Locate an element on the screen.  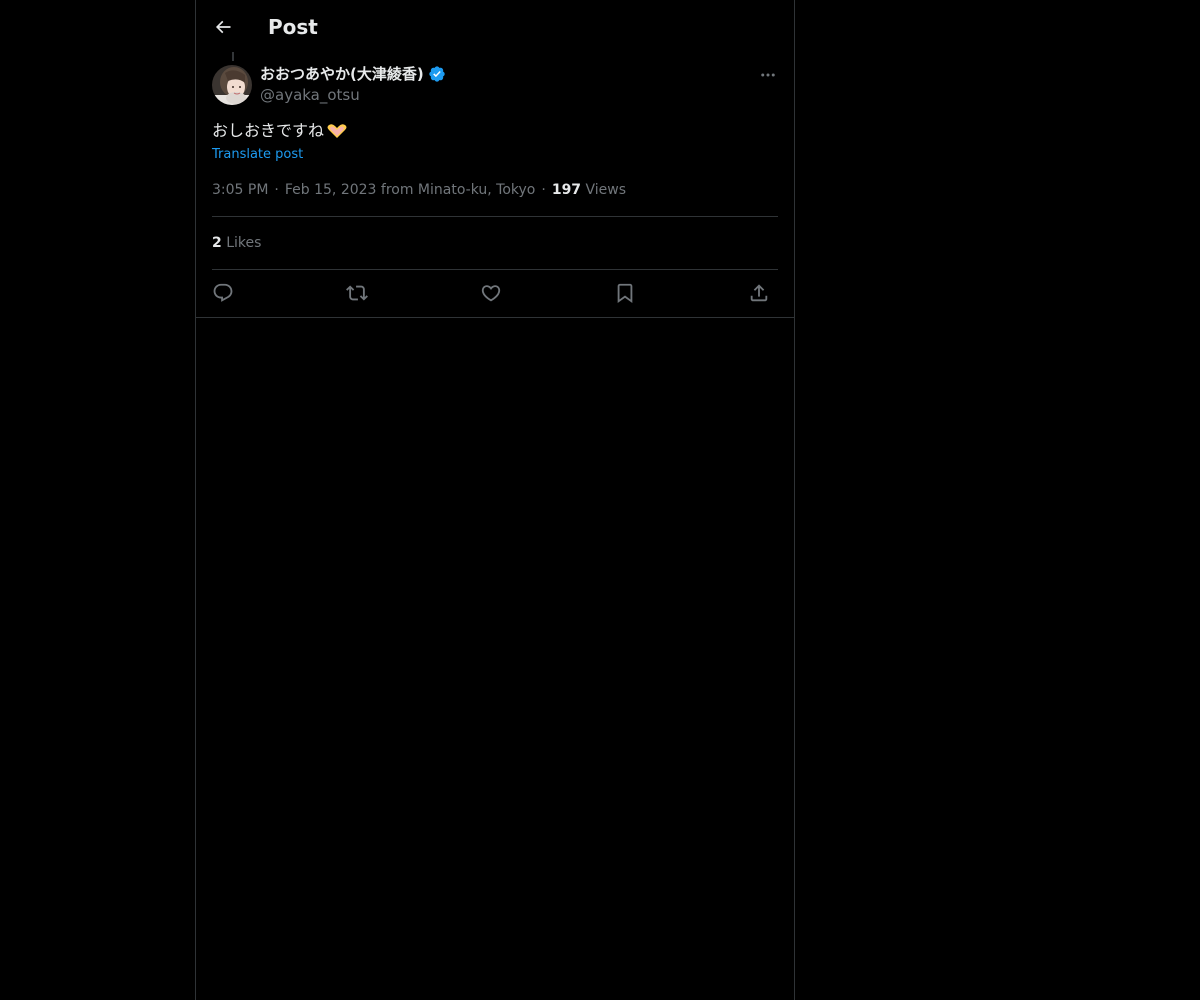
bookmark-icon is located at coordinates (625, 293).